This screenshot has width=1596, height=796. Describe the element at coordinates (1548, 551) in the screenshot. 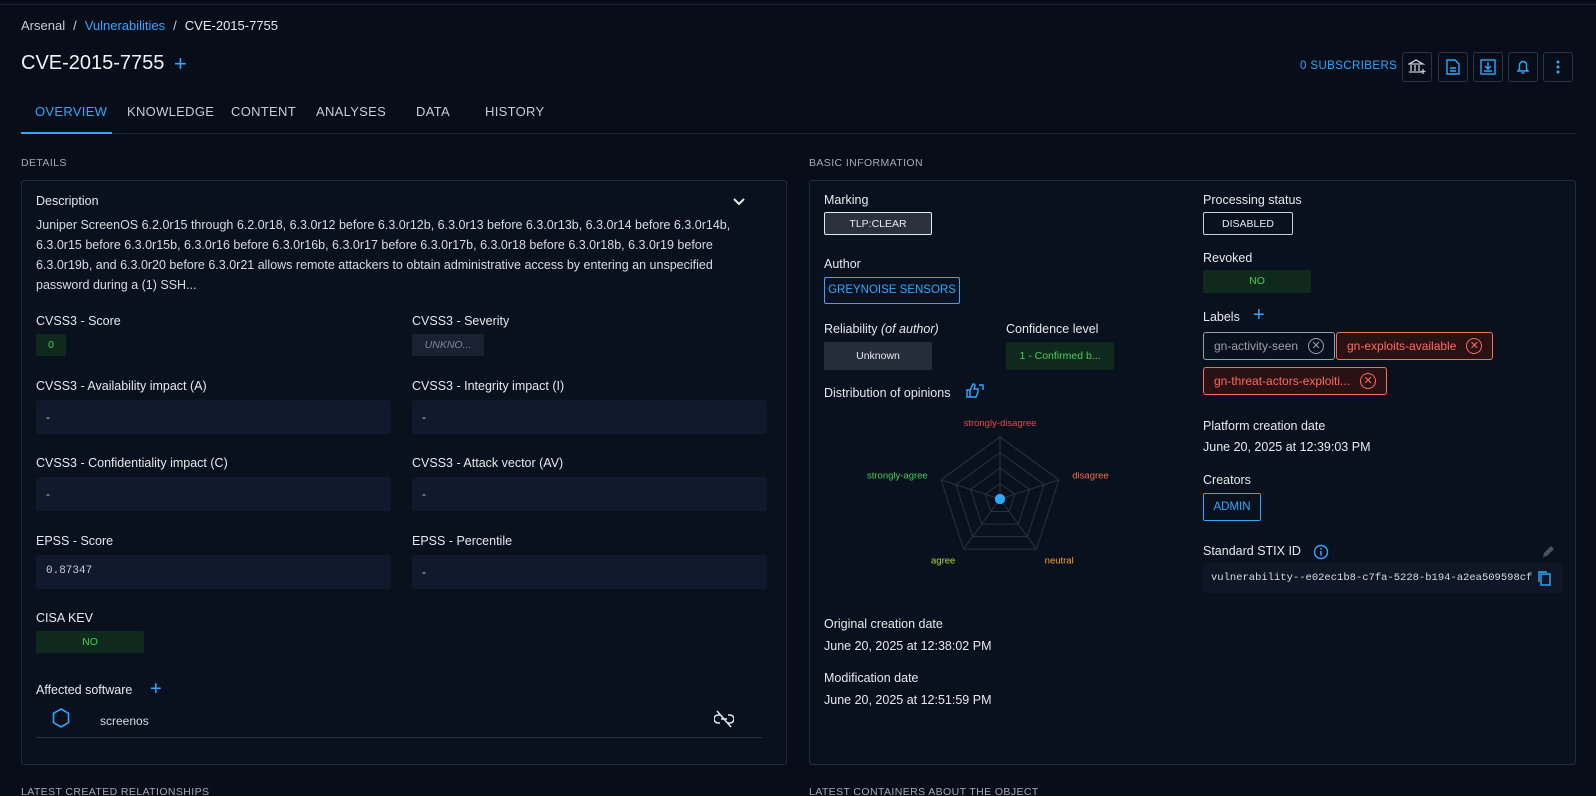

I see `pencil-icon` at that location.